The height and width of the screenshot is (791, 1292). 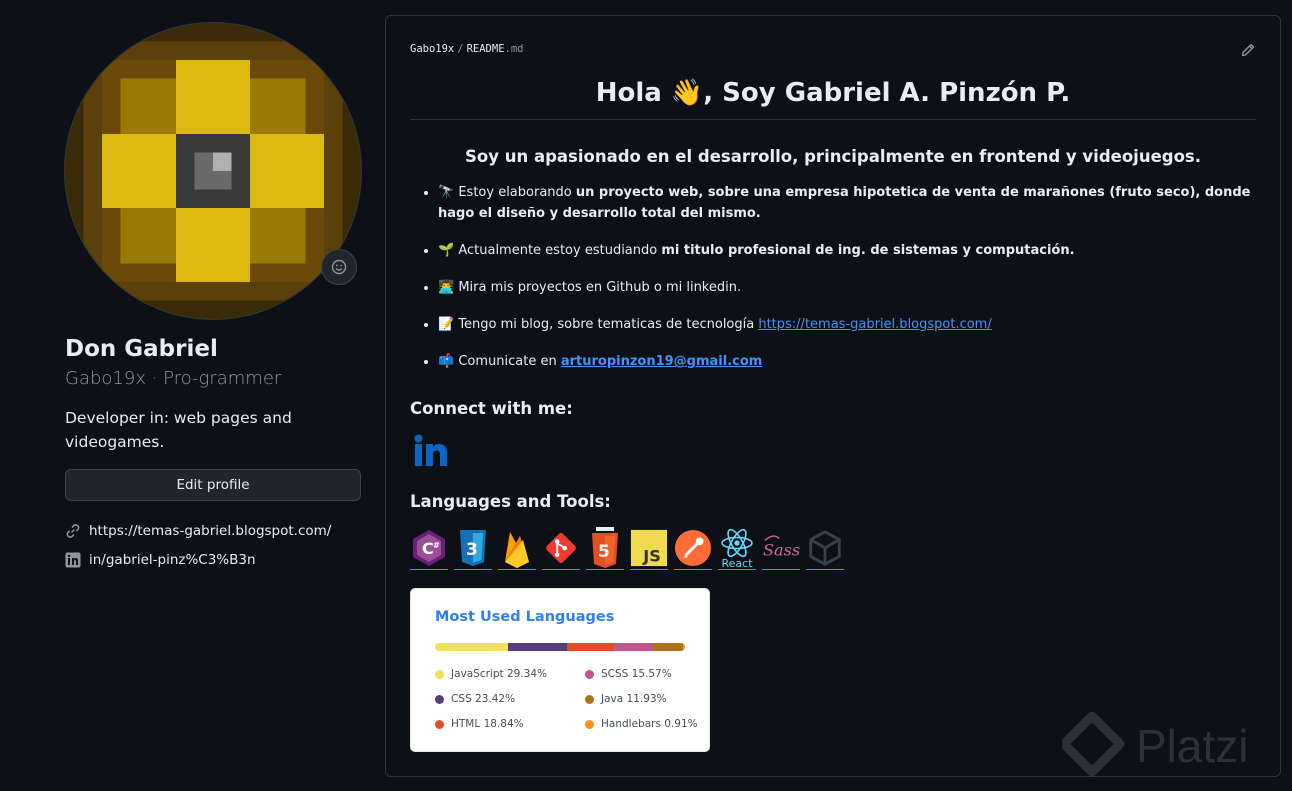 I want to click on svg-text: C, so click(x=428, y=548).